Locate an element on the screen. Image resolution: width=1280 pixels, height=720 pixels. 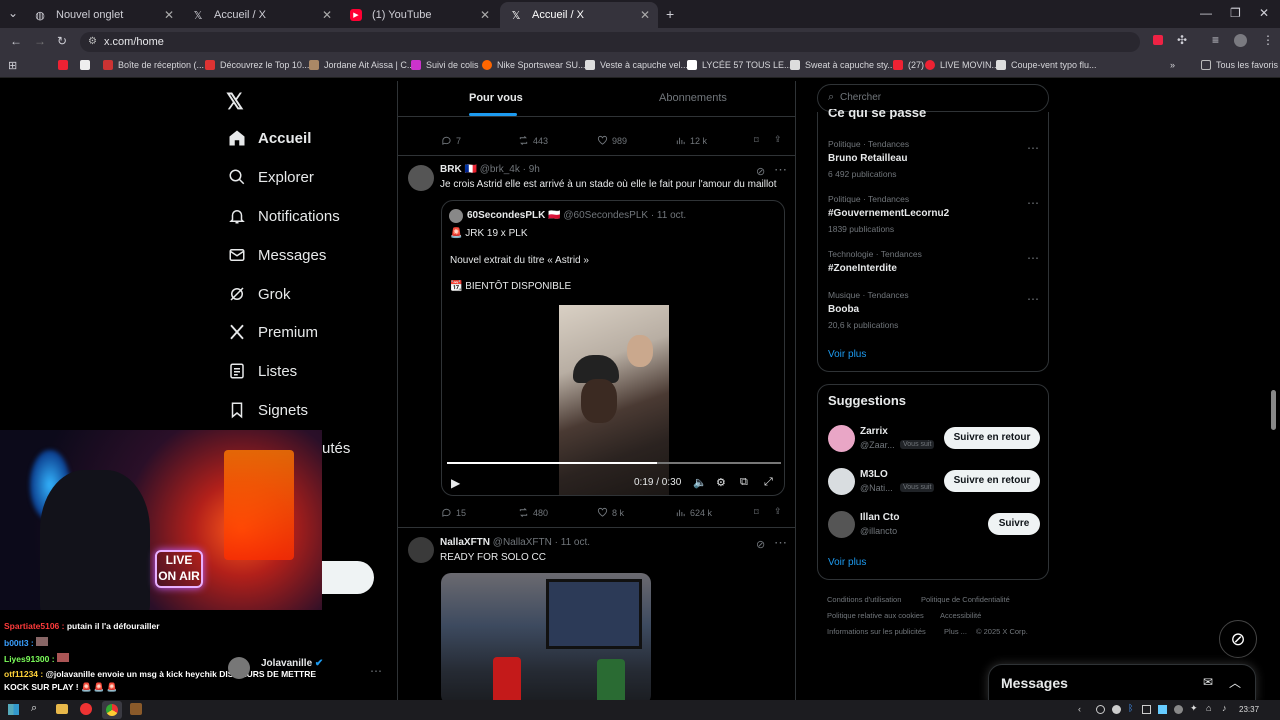
nav-listes: Listes is located at coordinates (262, 371).